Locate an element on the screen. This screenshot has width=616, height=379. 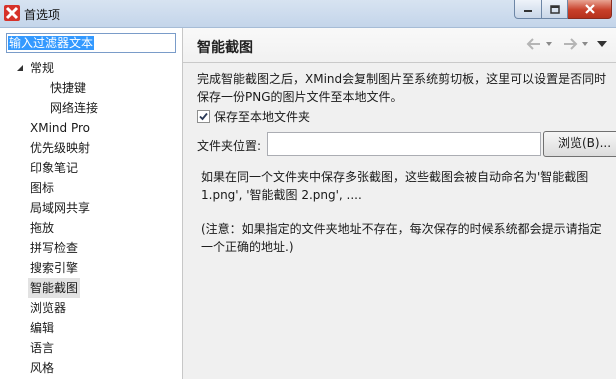
expanded-triangle-icon is located at coordinates (20, 68).